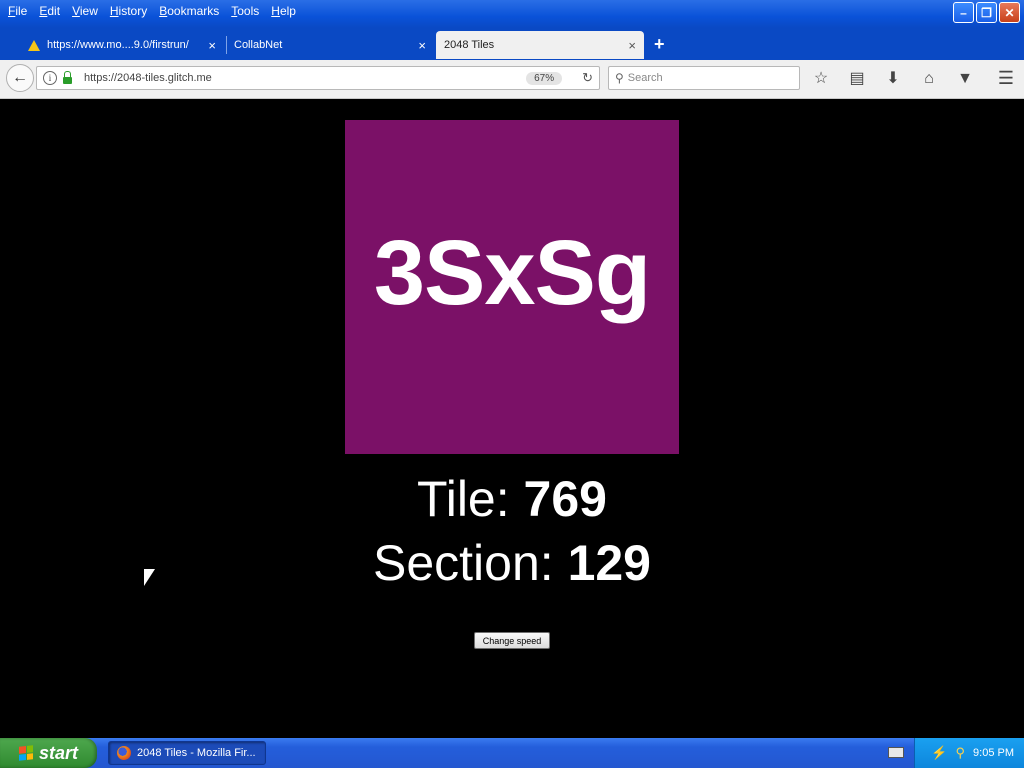 This screenshot has height=768, width=1024. What do you see at coordinates (1006, 78) in the screenshot?
I see `hamburger-menu-icon: ☰` at bounding box center [1006, 78].